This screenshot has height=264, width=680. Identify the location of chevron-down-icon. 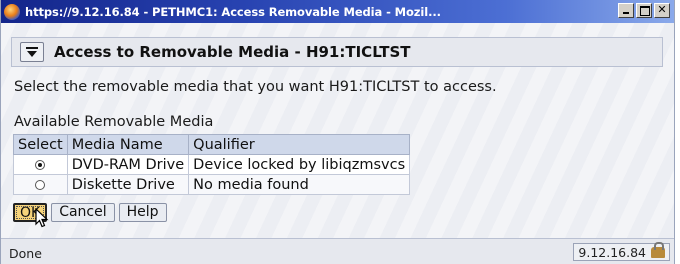
(32, 54).